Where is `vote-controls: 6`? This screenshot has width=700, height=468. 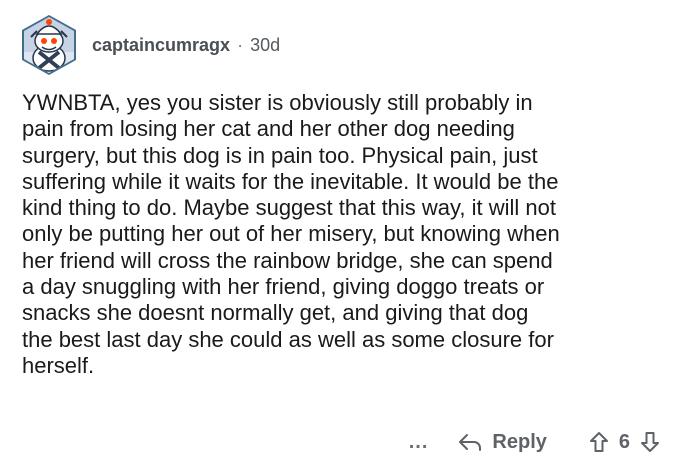
vote-controls: 6 is located at coordinates (624, 442).